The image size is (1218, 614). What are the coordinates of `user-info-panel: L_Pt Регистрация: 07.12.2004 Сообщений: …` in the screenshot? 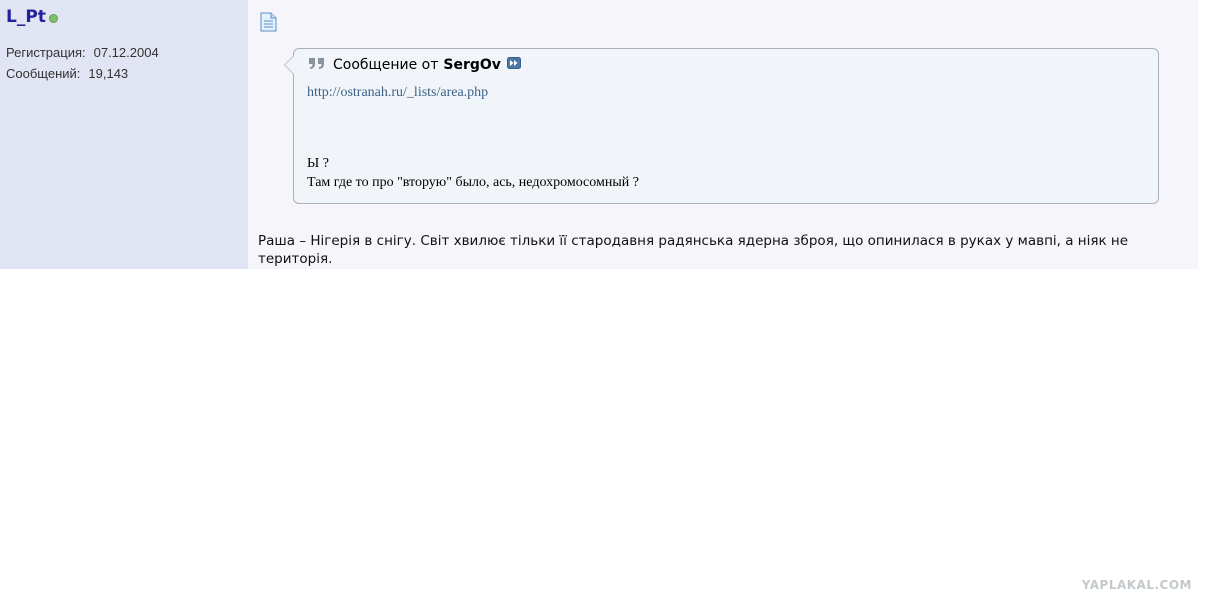 It's located at (124, 134).